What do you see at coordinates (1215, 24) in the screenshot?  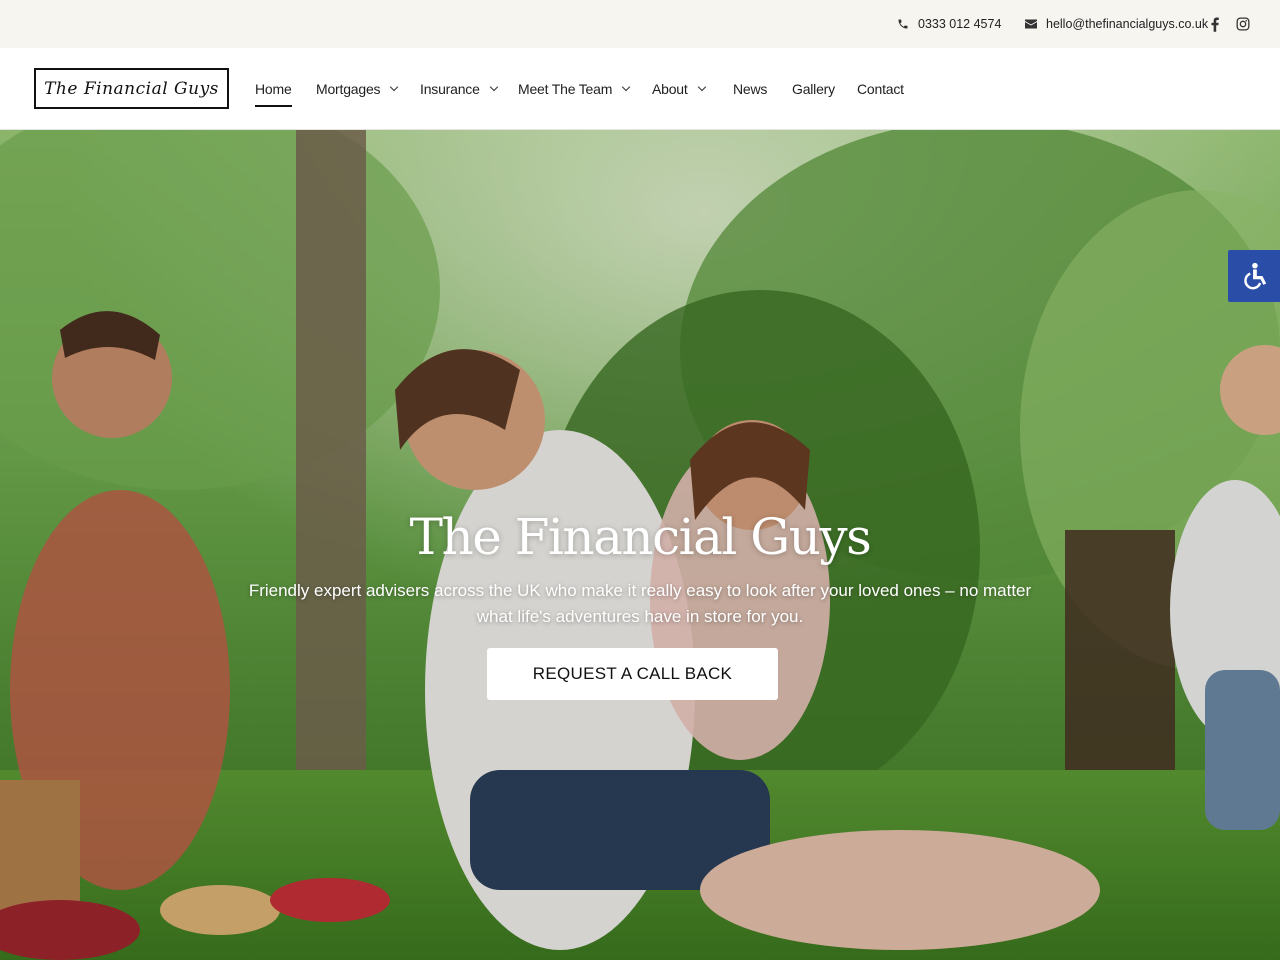 I see `facebook-icon` at bounding box center [1215, 24].